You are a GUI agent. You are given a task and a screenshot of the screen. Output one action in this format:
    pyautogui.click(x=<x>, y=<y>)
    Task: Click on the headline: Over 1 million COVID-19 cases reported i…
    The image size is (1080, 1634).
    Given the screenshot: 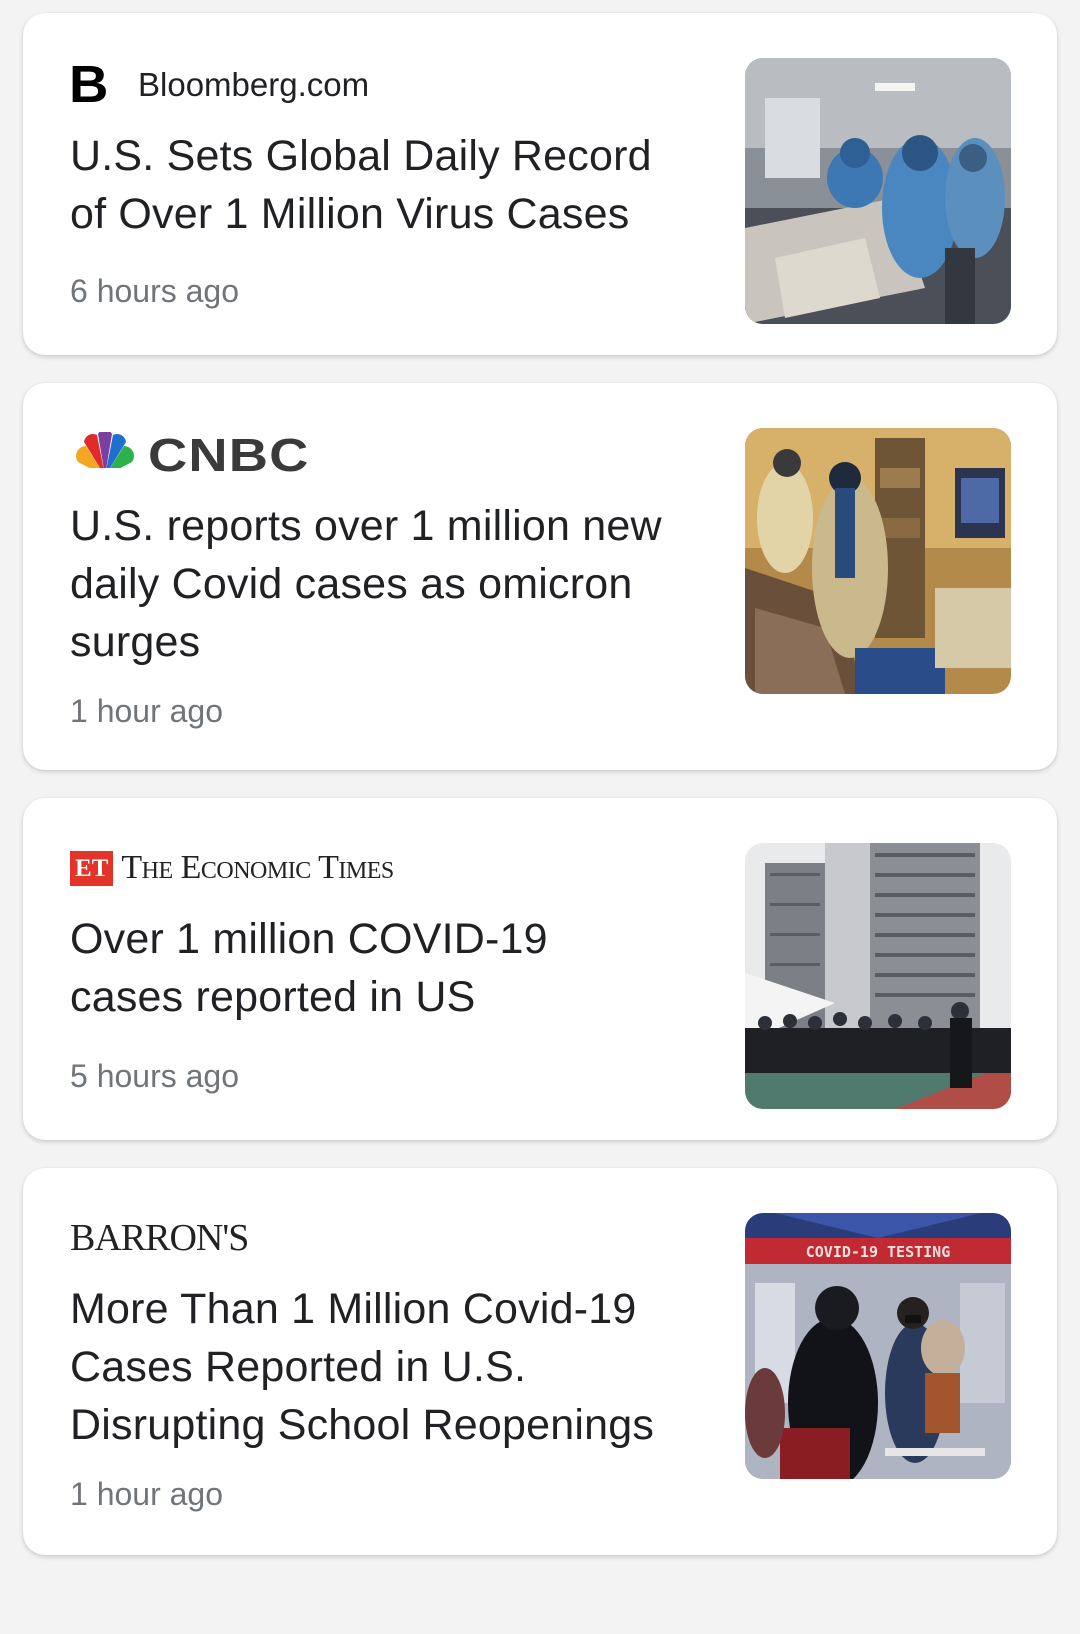 What is the action you would take?
    pyautogui.click(x=400, y=968)
    